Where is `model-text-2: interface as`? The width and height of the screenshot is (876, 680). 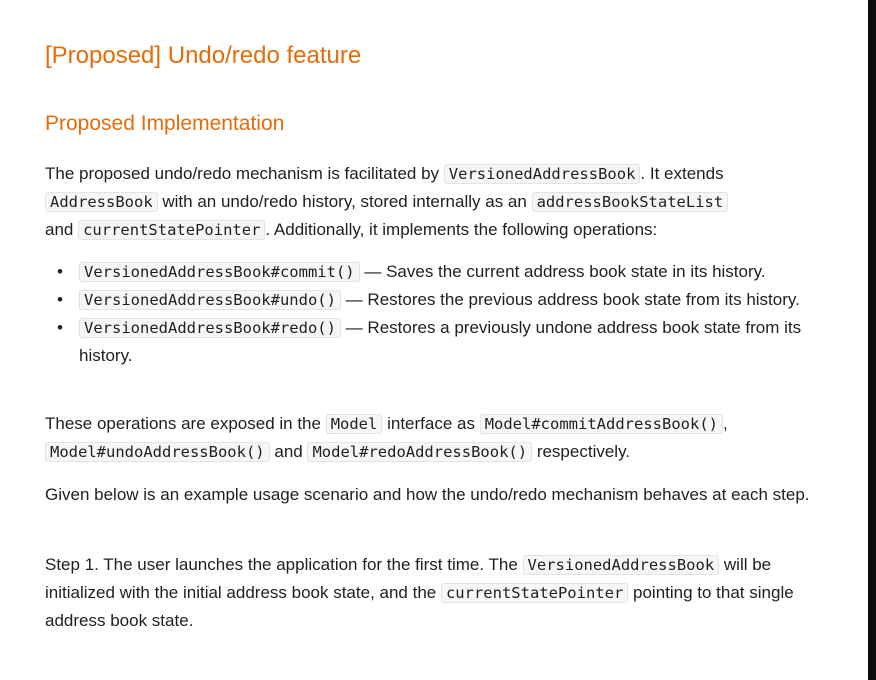 model-text-2: interface as is located at coordinates (431, 423).